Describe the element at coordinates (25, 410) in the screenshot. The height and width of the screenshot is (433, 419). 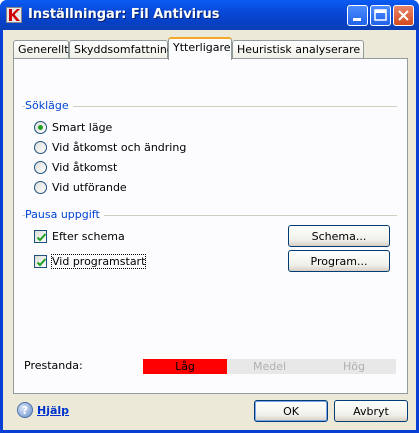
I see `help-question-icon: ?` at that location.